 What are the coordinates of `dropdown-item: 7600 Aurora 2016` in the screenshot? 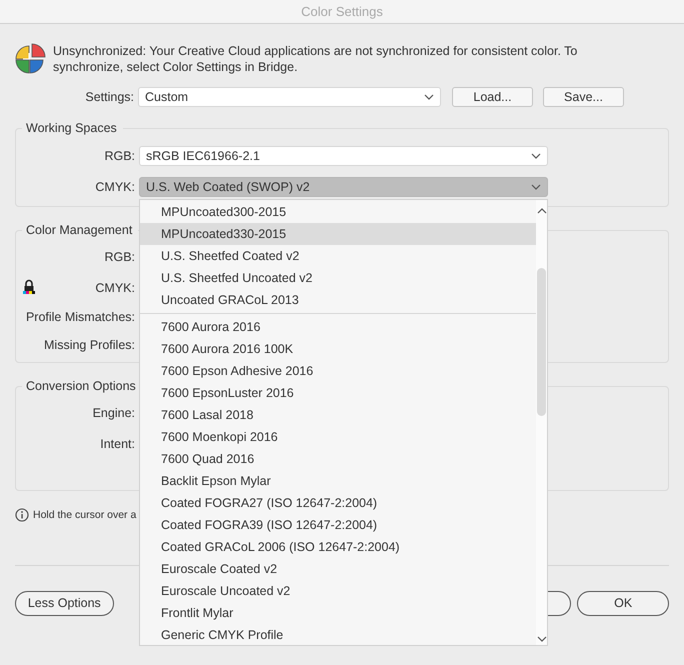 It's located at (338, 327).